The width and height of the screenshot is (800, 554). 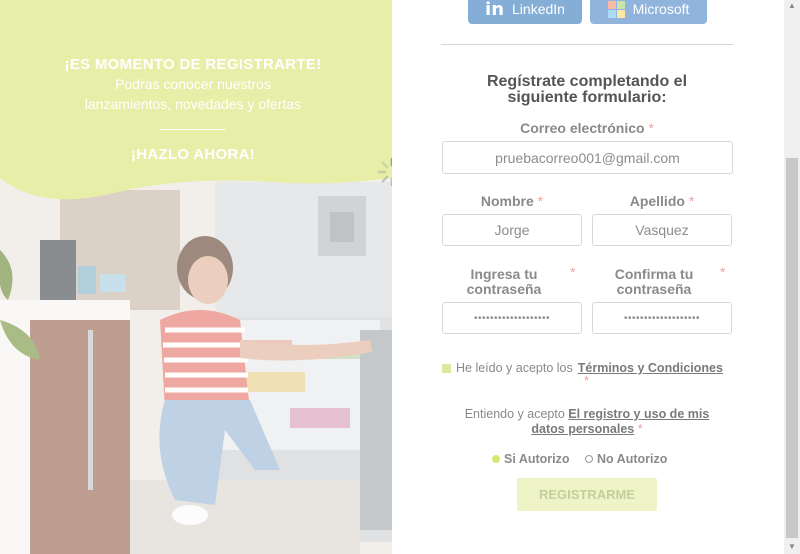 I want to click on first-name-field: Jorge, so click(x=512, y=230).